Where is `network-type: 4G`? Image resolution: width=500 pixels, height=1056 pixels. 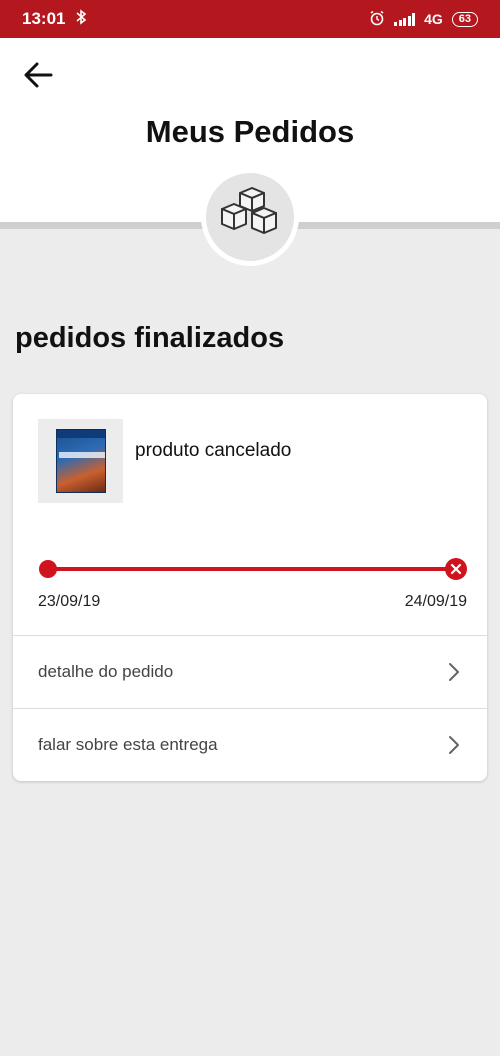
network-type: 4G is located at coordinates (433, 19).